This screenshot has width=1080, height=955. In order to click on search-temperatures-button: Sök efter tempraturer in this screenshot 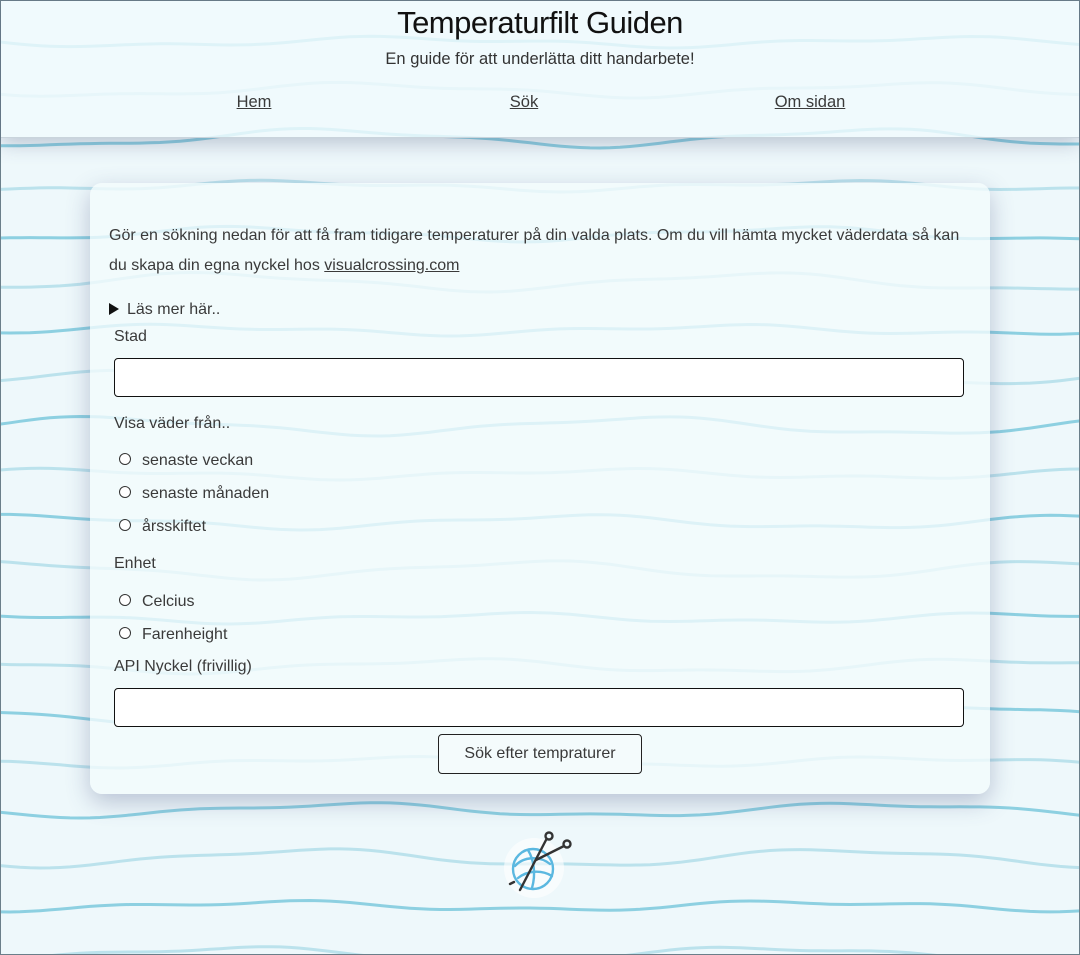, I will do `click(540, 754)`.